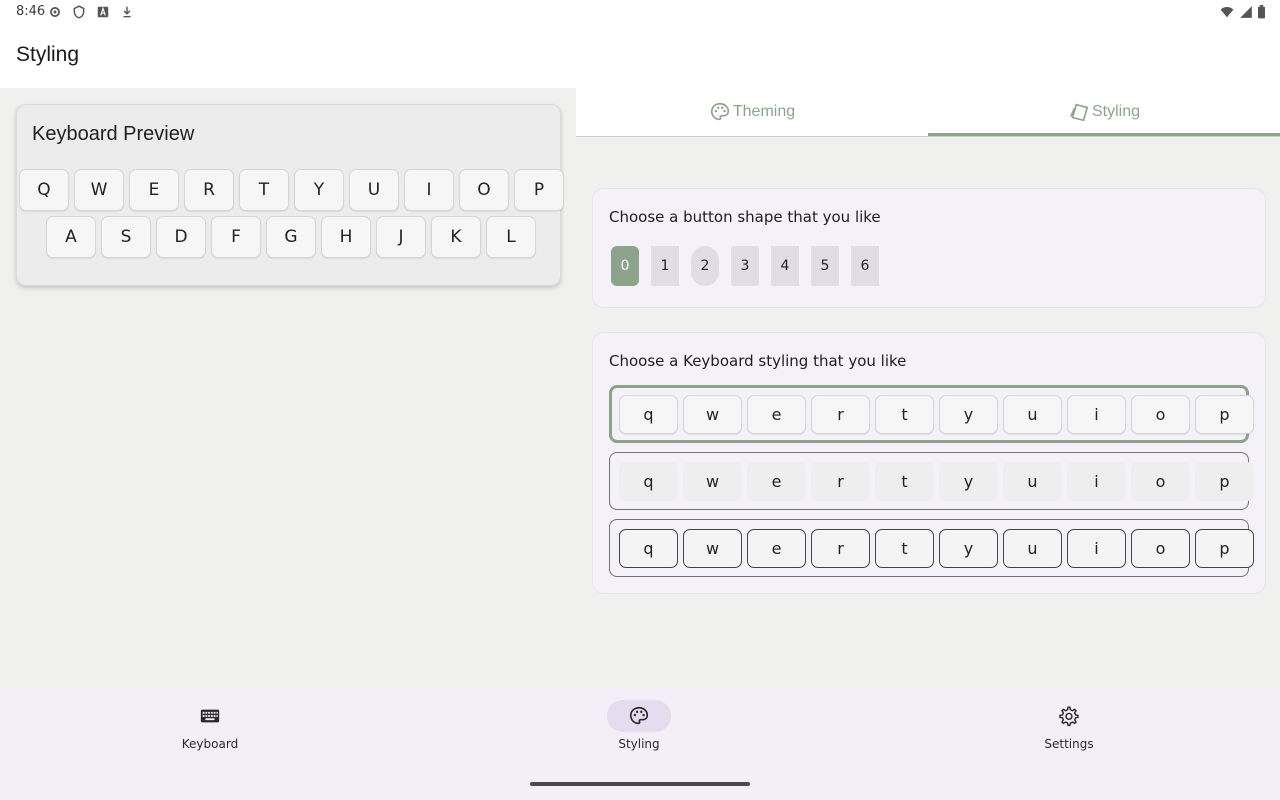  Describe the element at coordinates (55, 12) in the screenshot. I see `settings-status-icon` at that location.